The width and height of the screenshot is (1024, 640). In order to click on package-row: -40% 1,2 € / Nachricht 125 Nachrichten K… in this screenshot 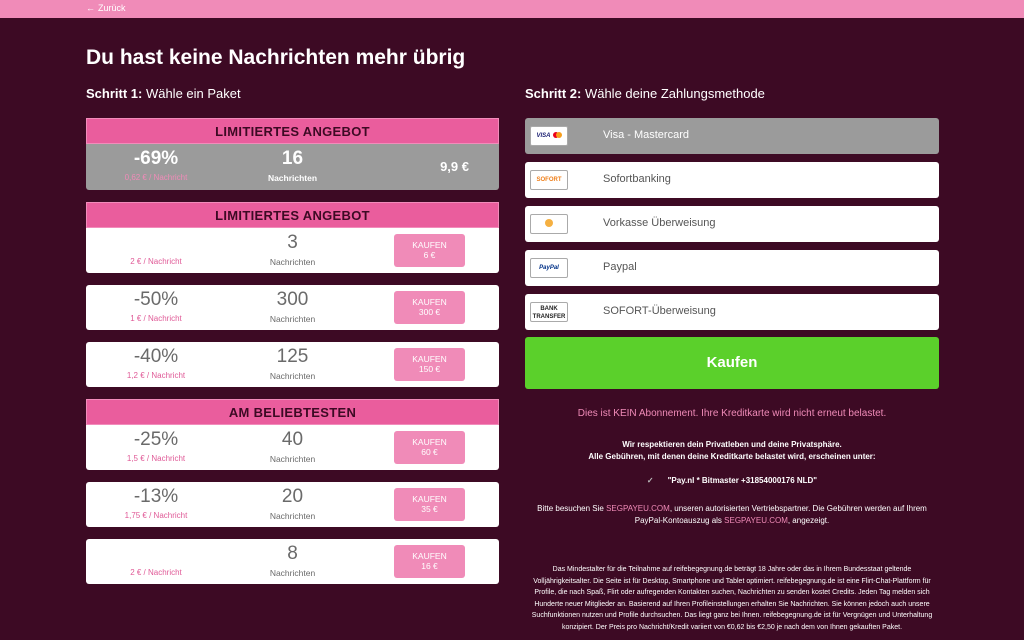, I will do `click(292, 364)`.